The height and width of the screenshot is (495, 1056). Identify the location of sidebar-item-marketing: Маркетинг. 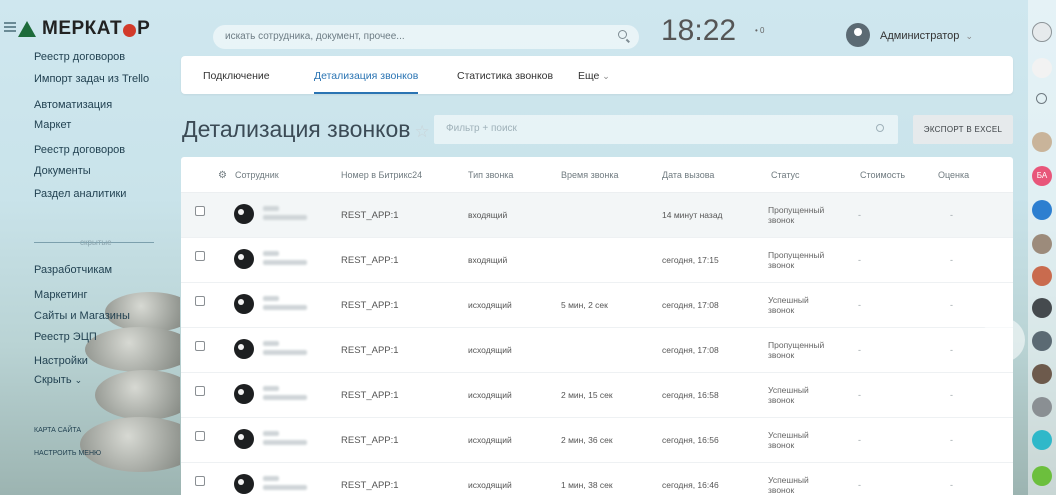
(90, 295).